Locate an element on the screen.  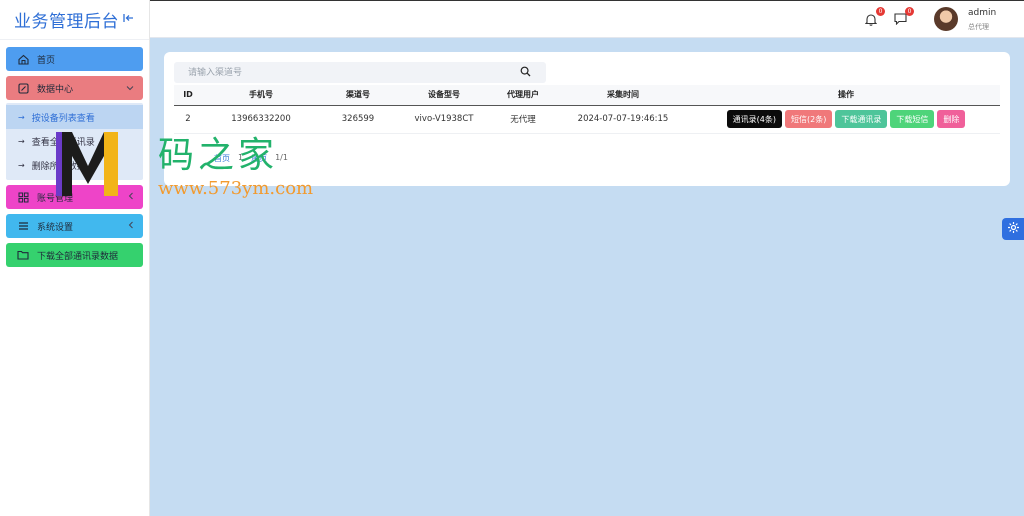
delete-button: 删除 is located at coordinates (951, 119).